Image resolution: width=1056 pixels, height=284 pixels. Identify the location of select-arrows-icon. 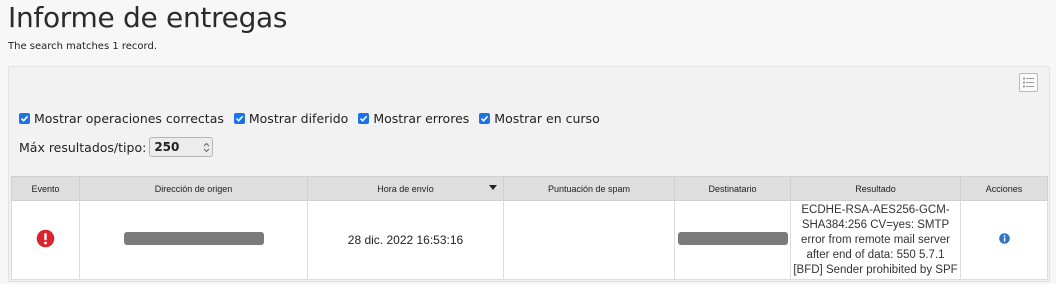
(206, 147).